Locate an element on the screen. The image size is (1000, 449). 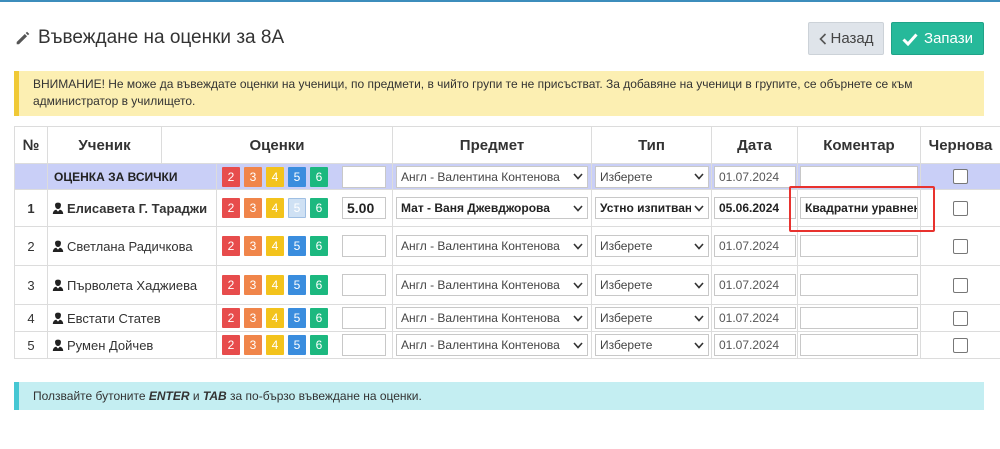
date-cell: 01.07.2024 is located at coordinates (754, 285).